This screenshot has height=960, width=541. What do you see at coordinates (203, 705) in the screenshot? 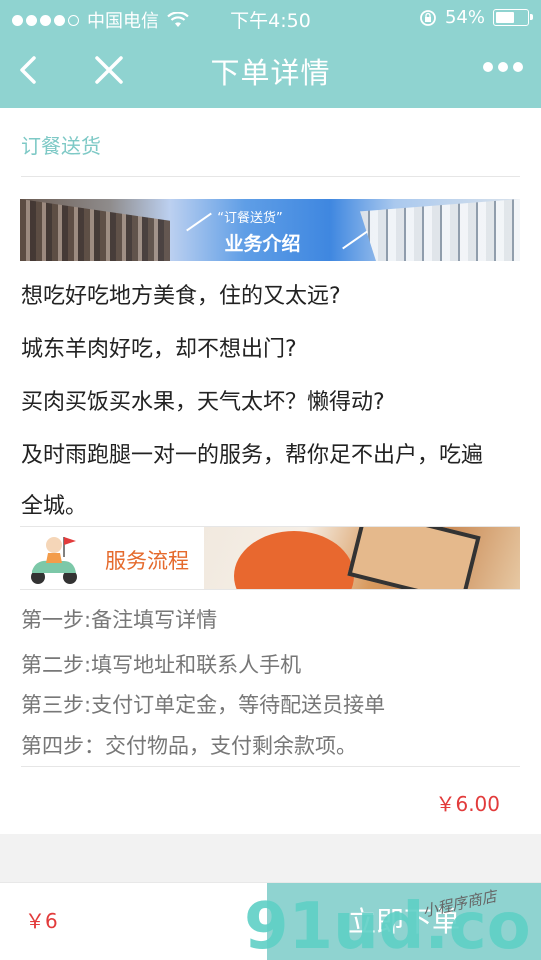
I see `step-item: 第三步:支付订单定金，等待配送员接单` at bounding box center [203, 705].